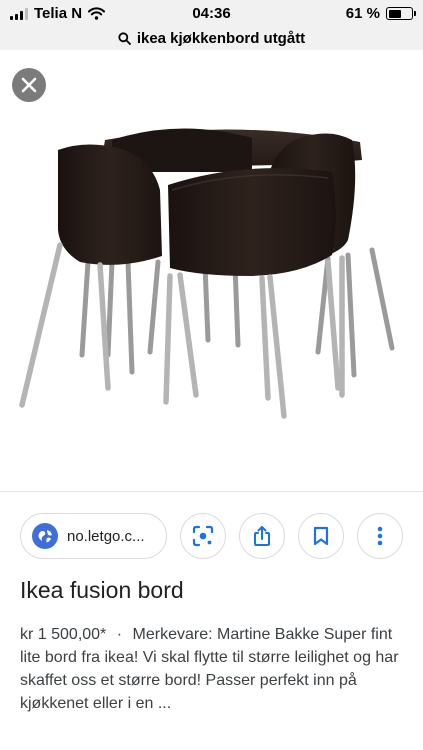 The width and height of the screenshot is (423, 750). I want to click on close-button, so click(29, 85).